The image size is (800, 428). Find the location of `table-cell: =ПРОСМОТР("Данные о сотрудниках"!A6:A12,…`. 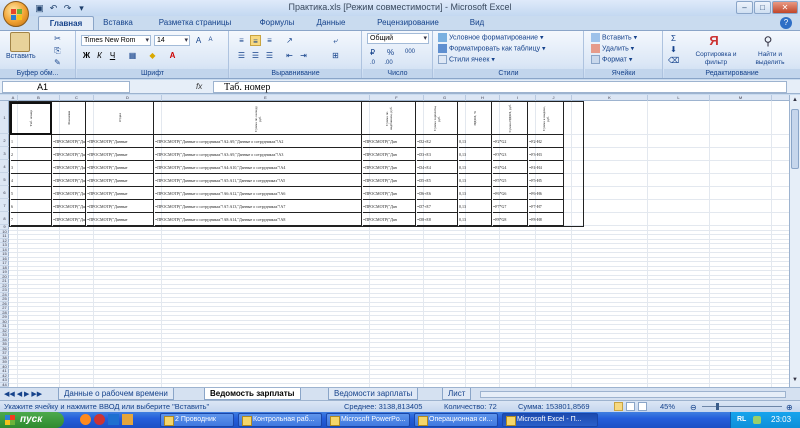

table-cell: =ПРОСМОТР("Данные о сотрудниках"!A6:A12,… is located at coordinates (258, 193).